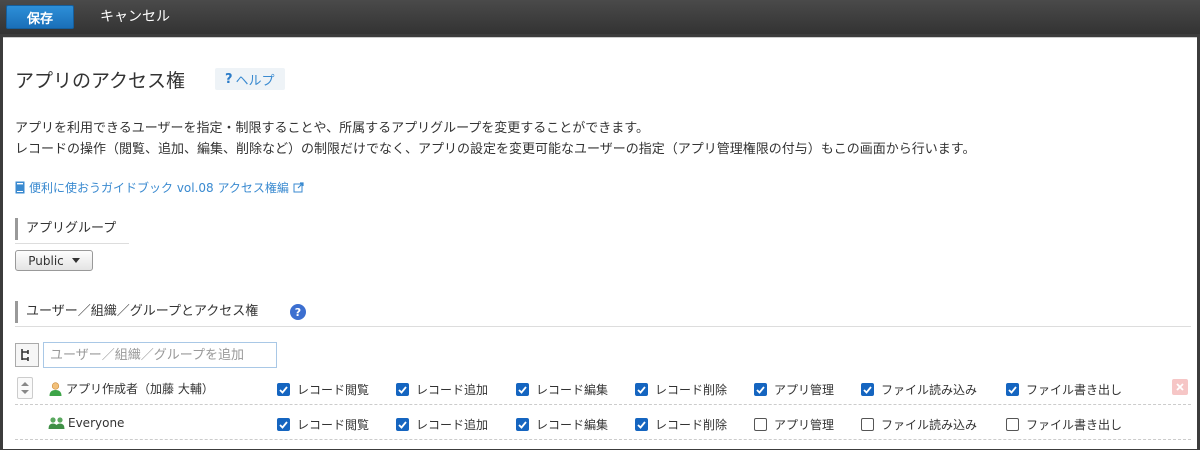 Image resolution: width=1200 pixels, height=450 pixels. I want to click on save-button: 保存, so click(40, 17).